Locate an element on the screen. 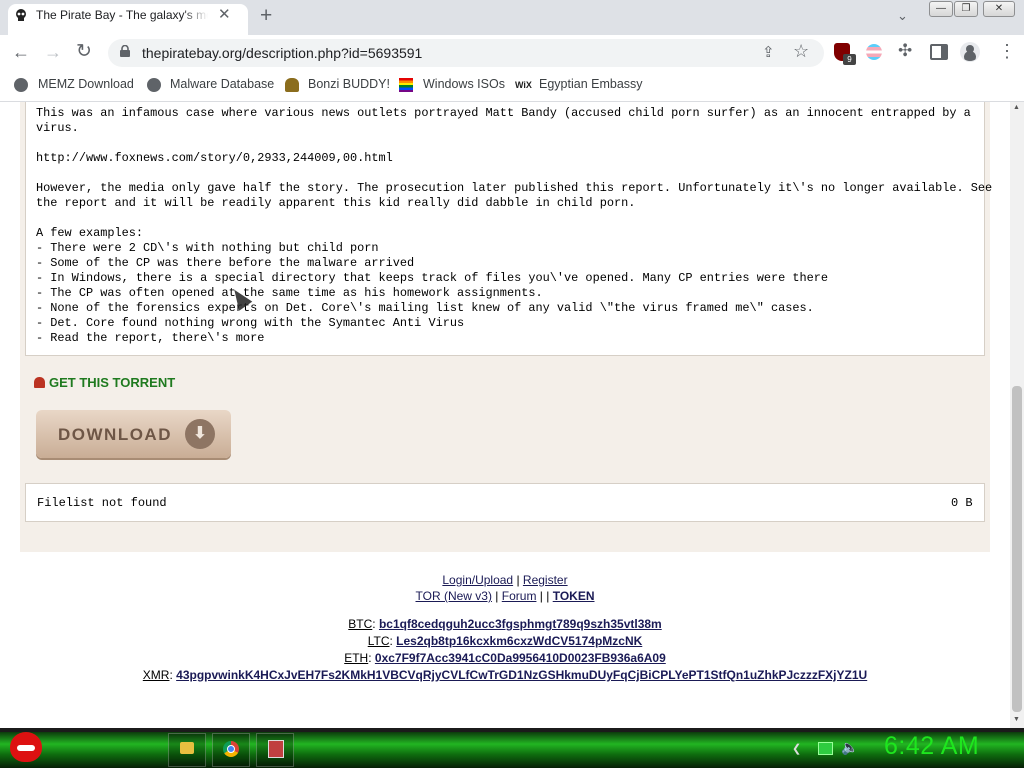 Image resolution: width=1024 pixels, height=768 pixels. bookmark-malware-database: Malware Database is located at coordinates (222, 84).